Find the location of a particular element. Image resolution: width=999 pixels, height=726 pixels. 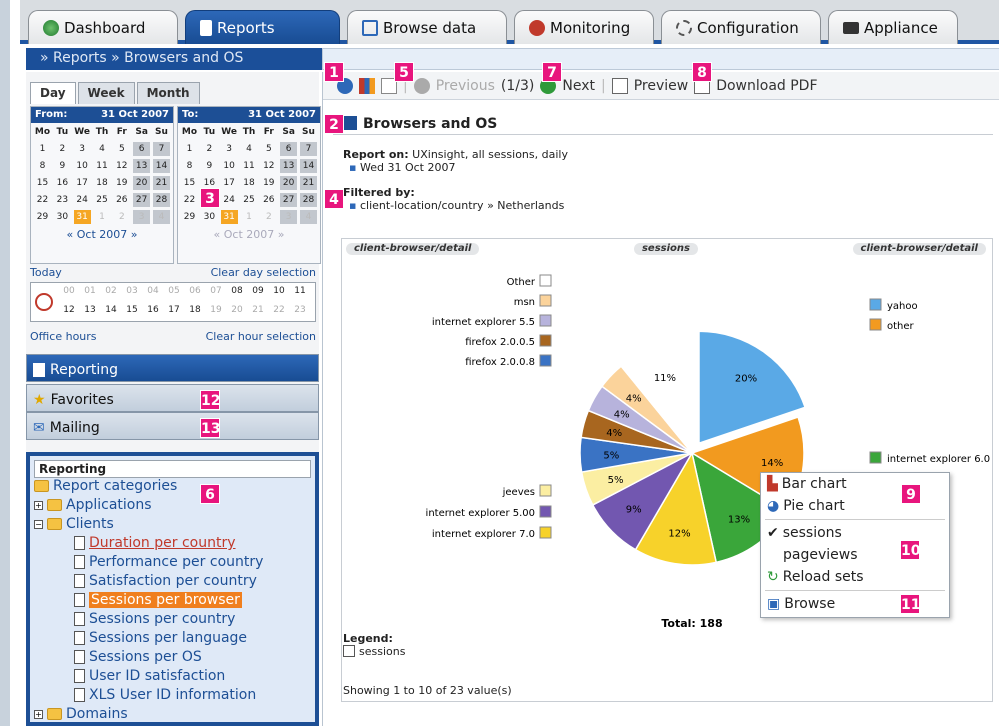

today-link: Today is located at coordinates (46, 272).